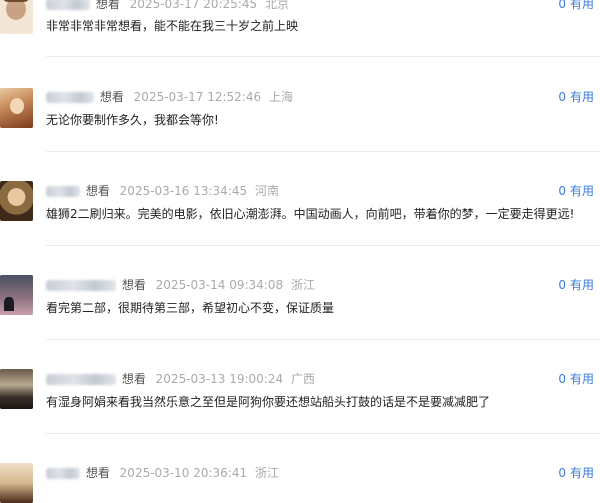 The height and width of the screenshot is (503, 600). I want to click on comment-time: 2025-03-13 19:00:24, so click(219, 379).